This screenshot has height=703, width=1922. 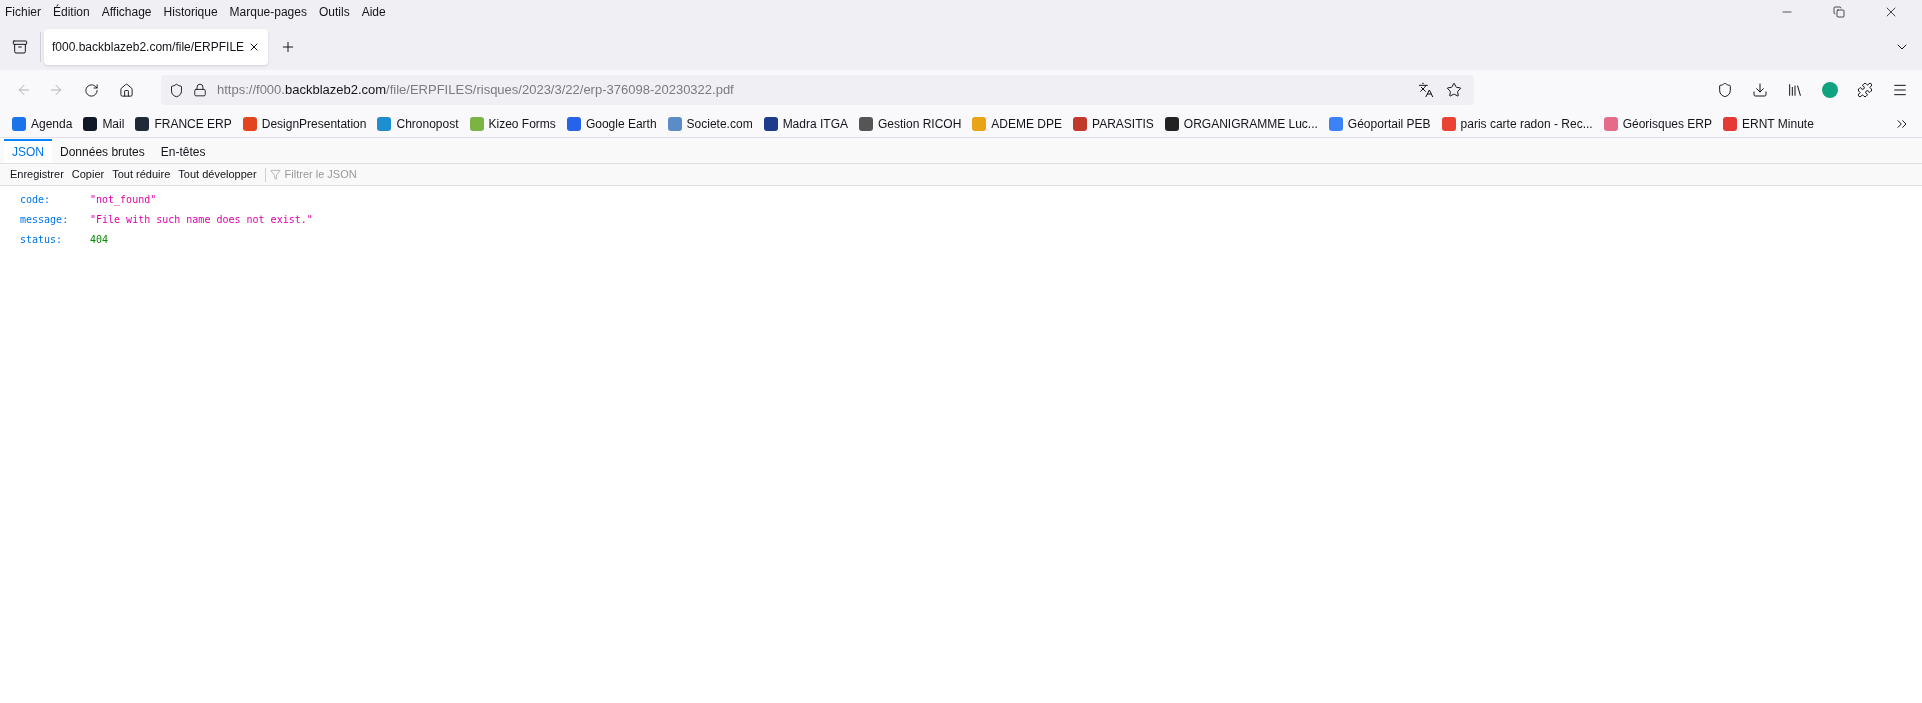 What do you see at coordinates (275, 174) in the screenshot?
I see `filter-icon` at bounding box center [275, 174].